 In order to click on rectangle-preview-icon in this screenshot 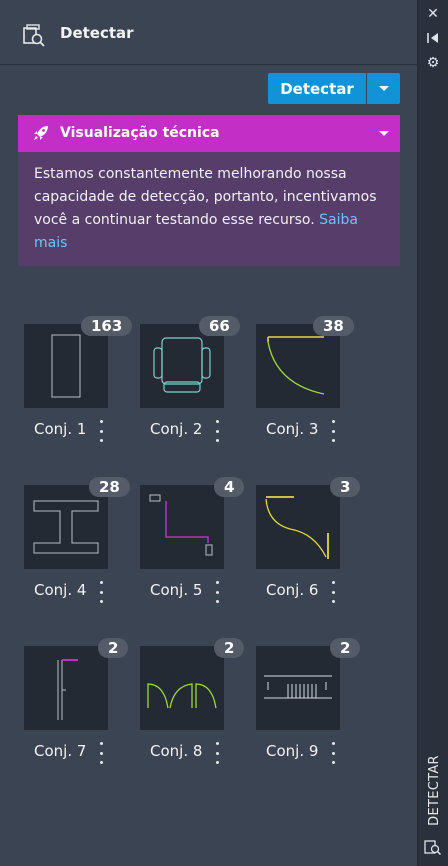, I will do `click(66, 366)`.